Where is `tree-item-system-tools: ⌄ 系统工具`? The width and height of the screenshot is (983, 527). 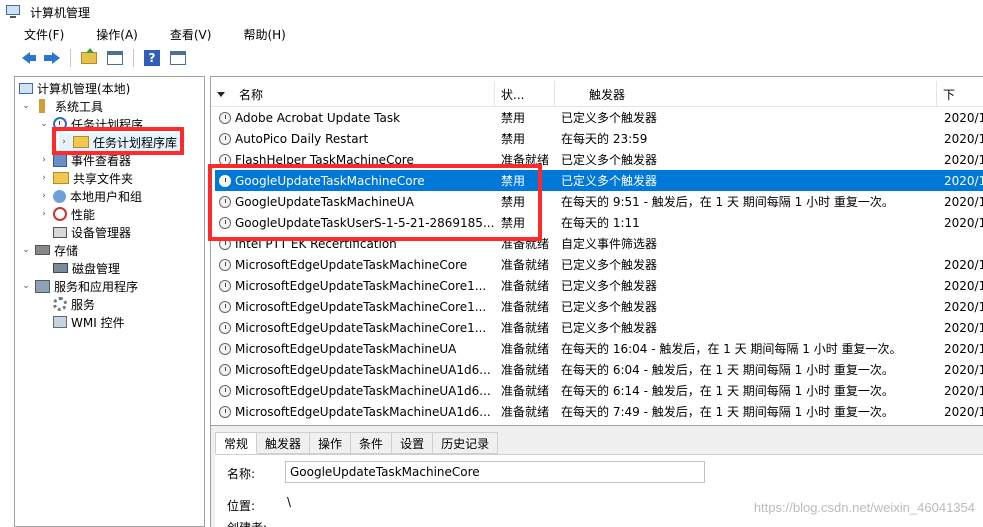 tree-item-system-tools: ⌄ 系统工具 is located at coordinates (62, 106).